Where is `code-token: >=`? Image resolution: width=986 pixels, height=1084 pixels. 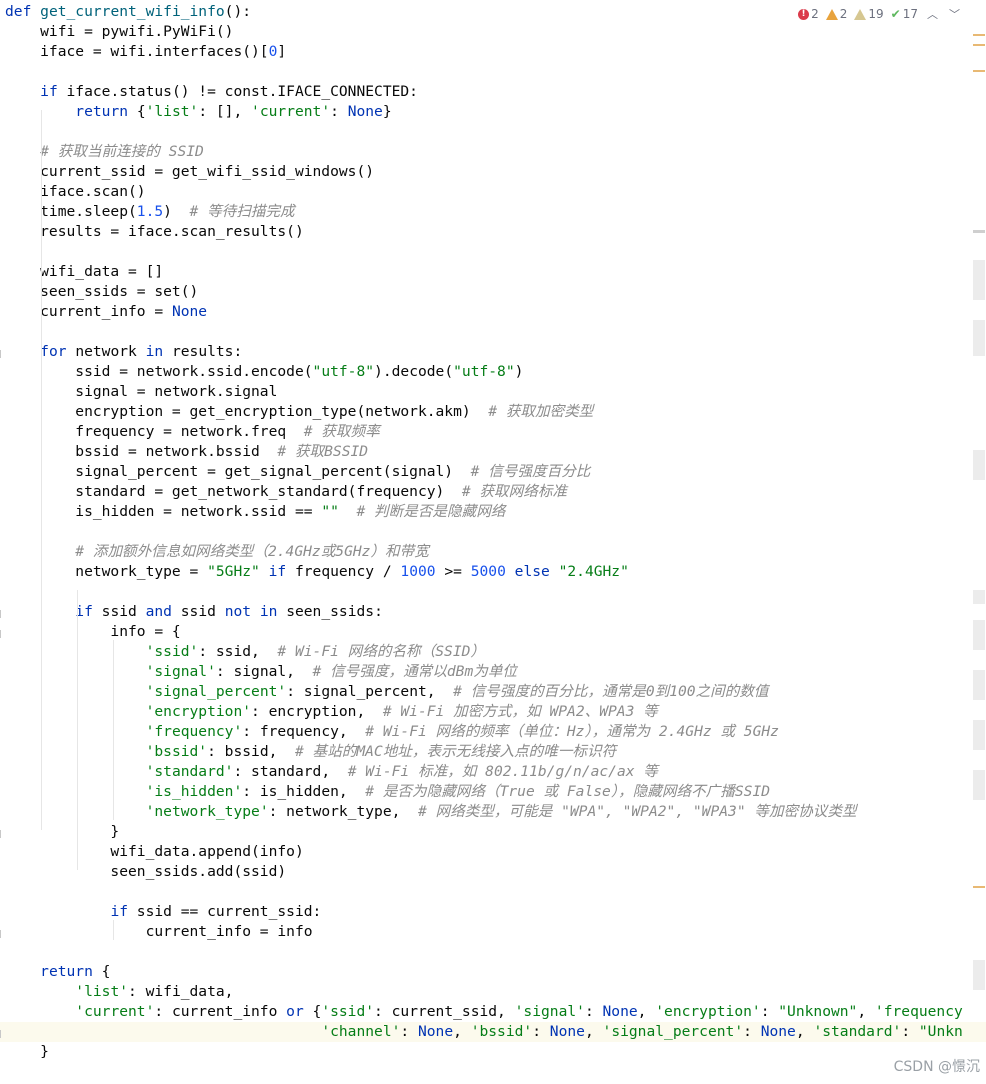 code-token: >= is located at coordinates (453, 571).